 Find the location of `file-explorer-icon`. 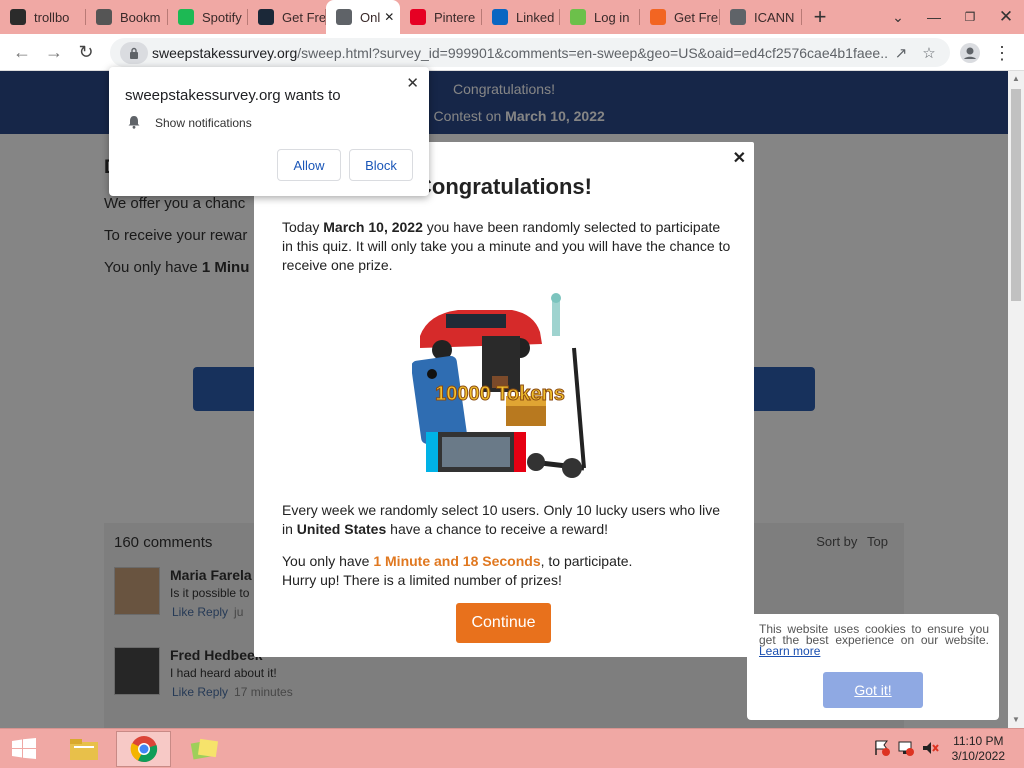

file-explorer-icon is located at coordinates (83, 749).